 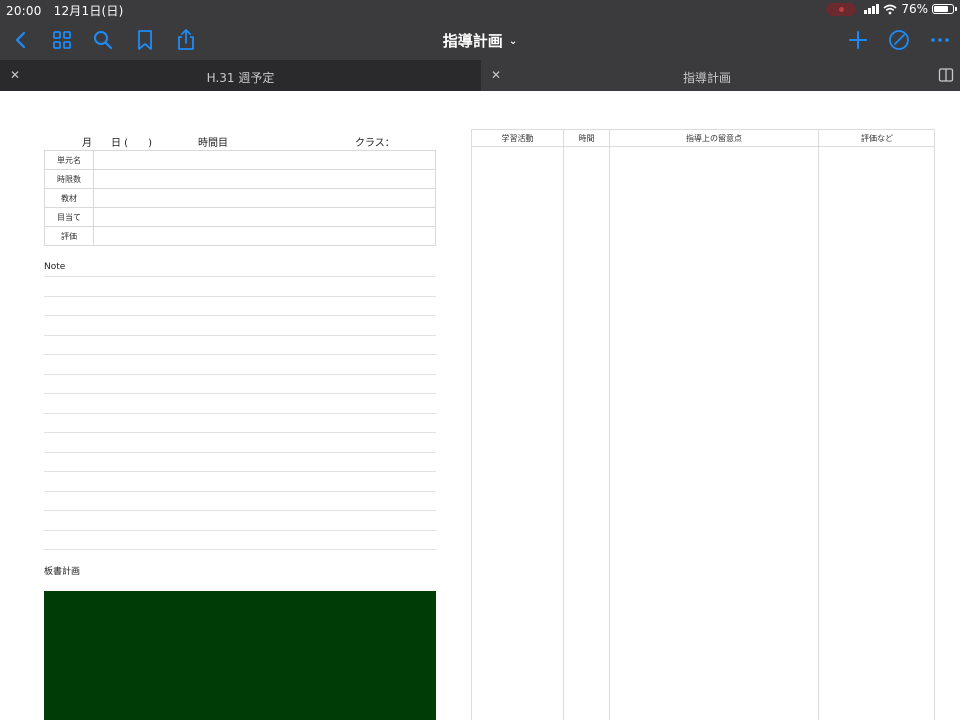 I want to click on add-icon, so click(x=858, y=40).